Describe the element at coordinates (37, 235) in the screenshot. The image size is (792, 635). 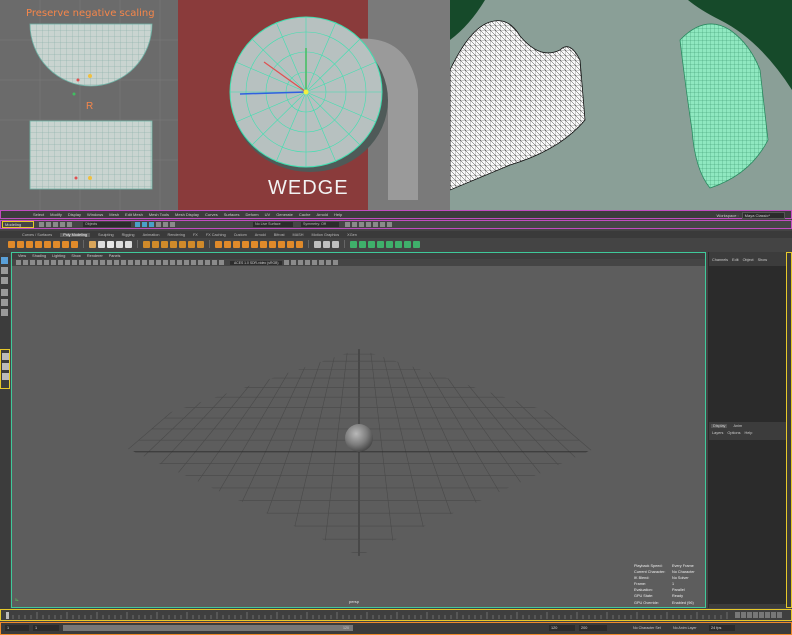
I see `shelf-tab-curves-surfaces: Curves / Surfaces` at that location.